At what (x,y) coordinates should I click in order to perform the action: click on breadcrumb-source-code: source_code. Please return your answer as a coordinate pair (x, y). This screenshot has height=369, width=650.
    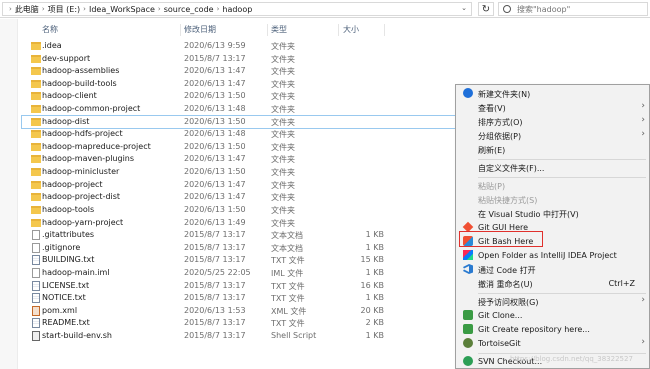
    Looking at the image, I should click on (189, 9).